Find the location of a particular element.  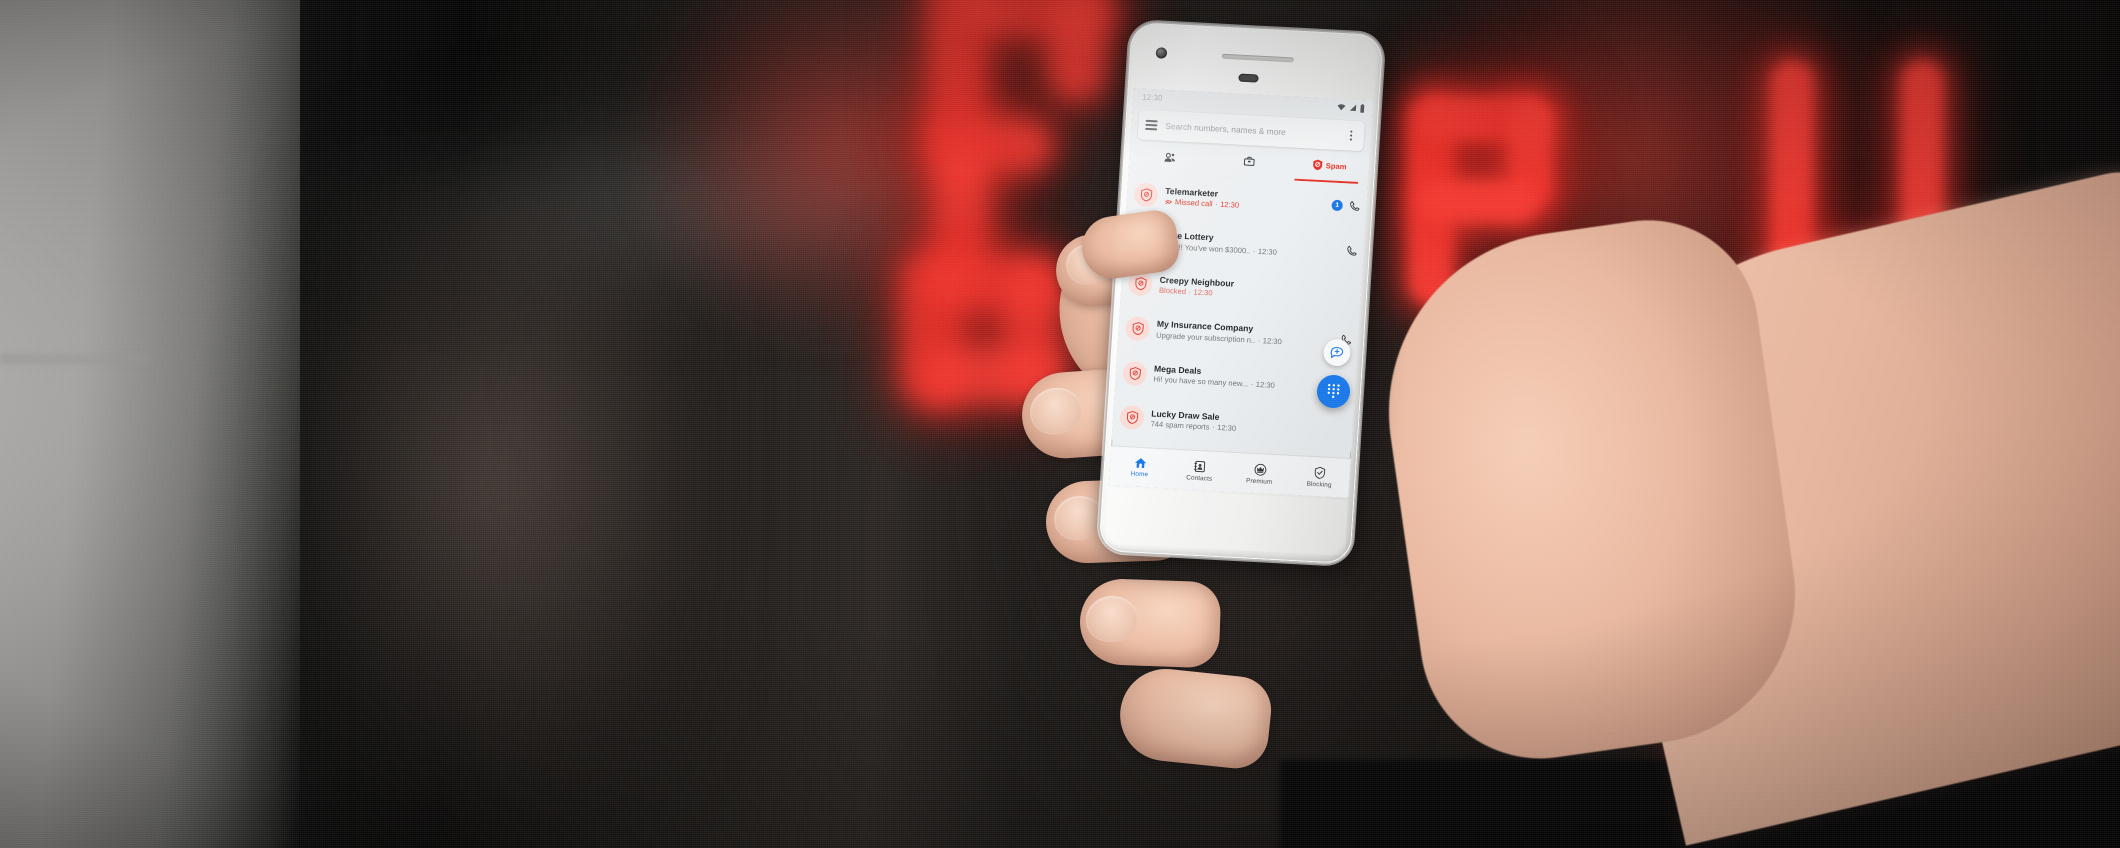

status-icons is located at coordinates (1351, 107).